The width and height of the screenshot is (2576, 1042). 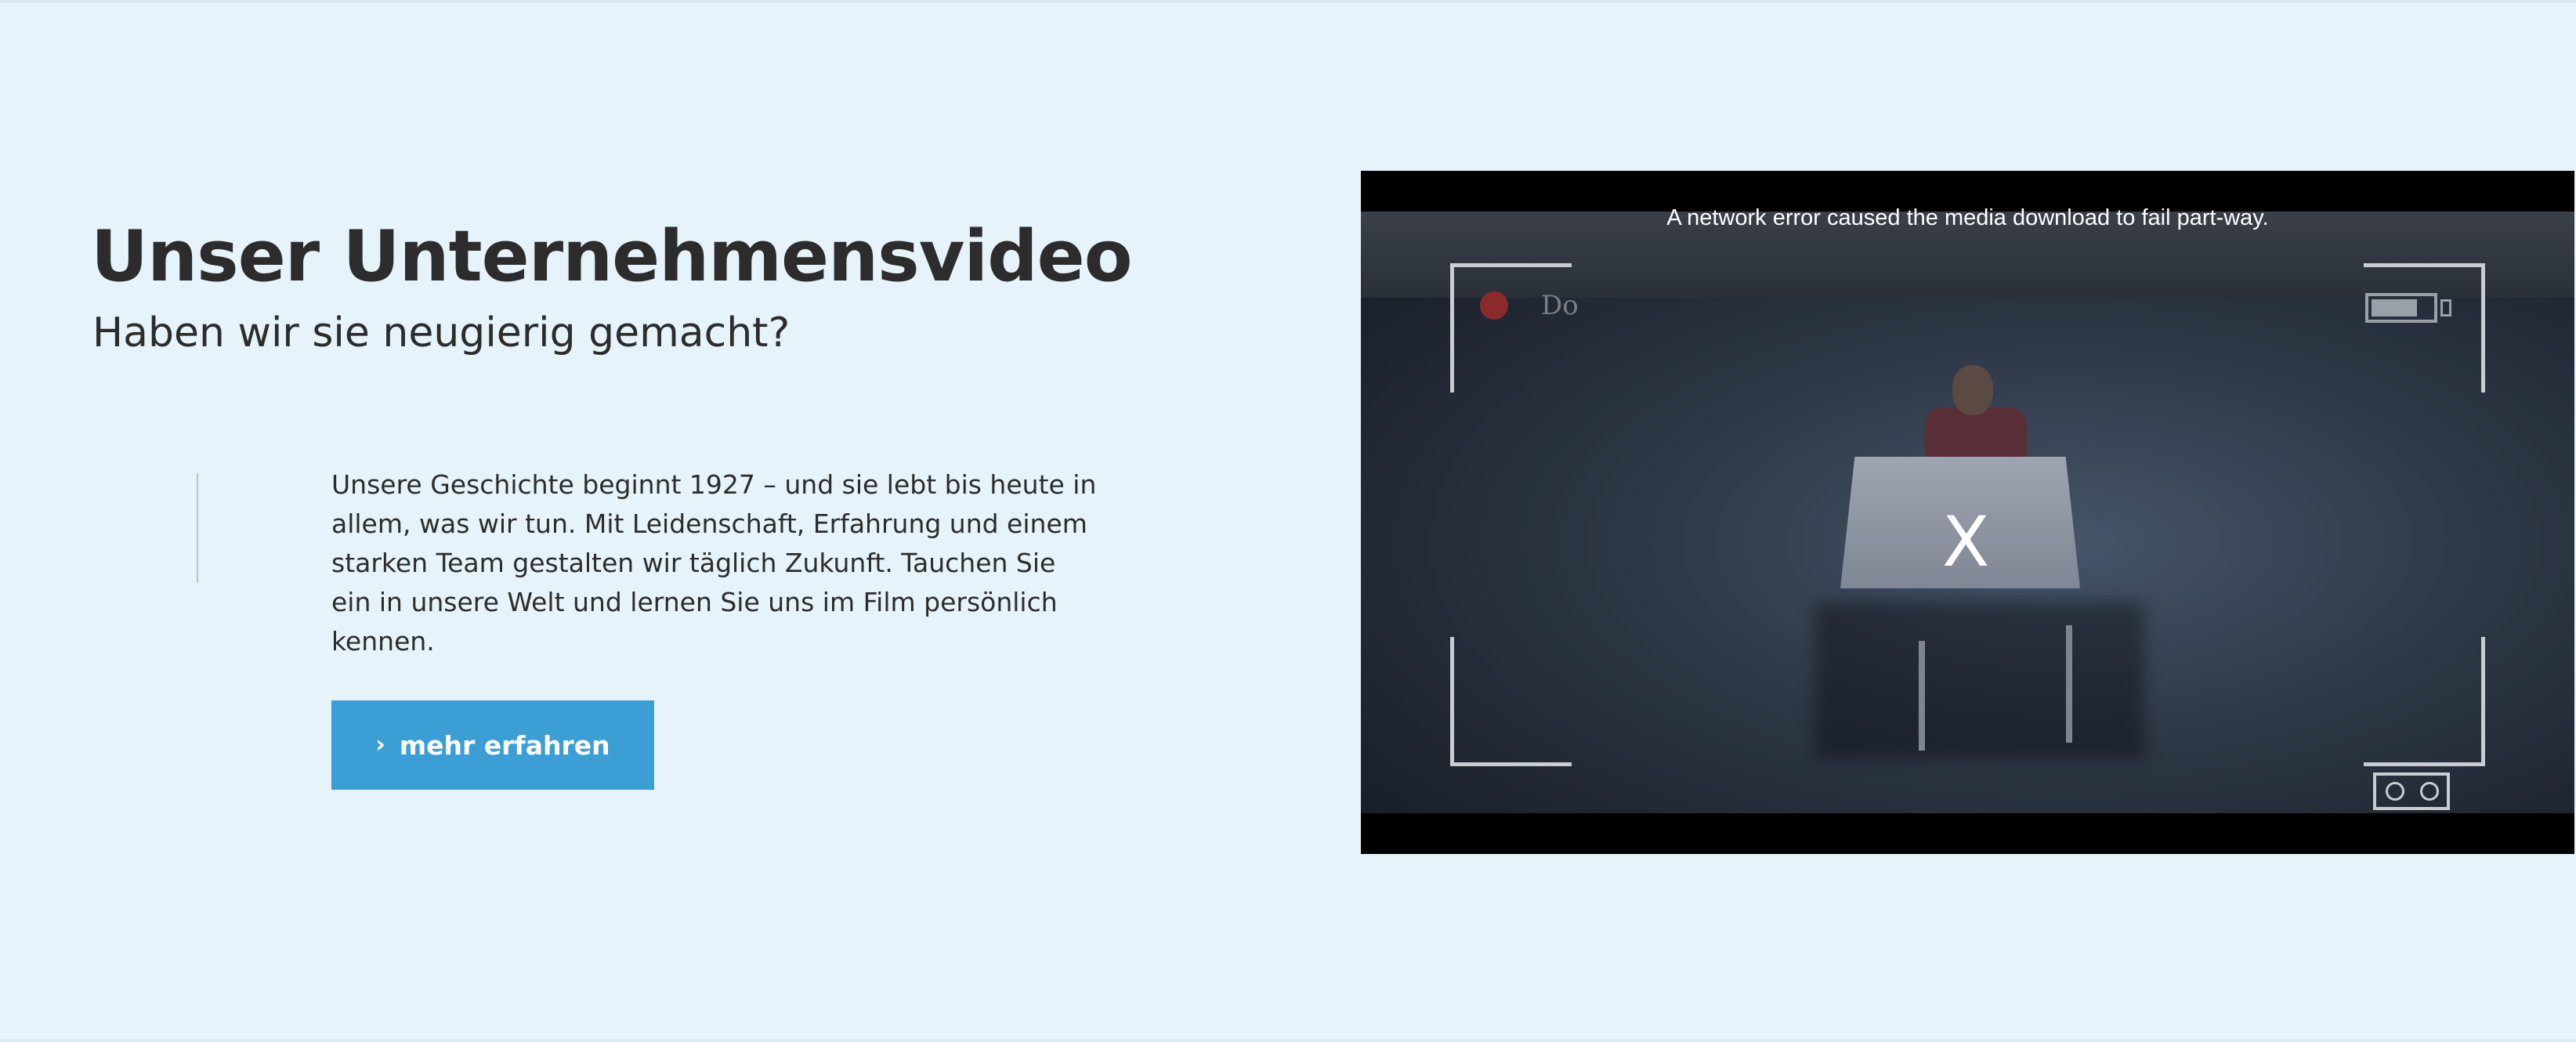 I want to click on battery-icon, so click(x=2401, y=308).